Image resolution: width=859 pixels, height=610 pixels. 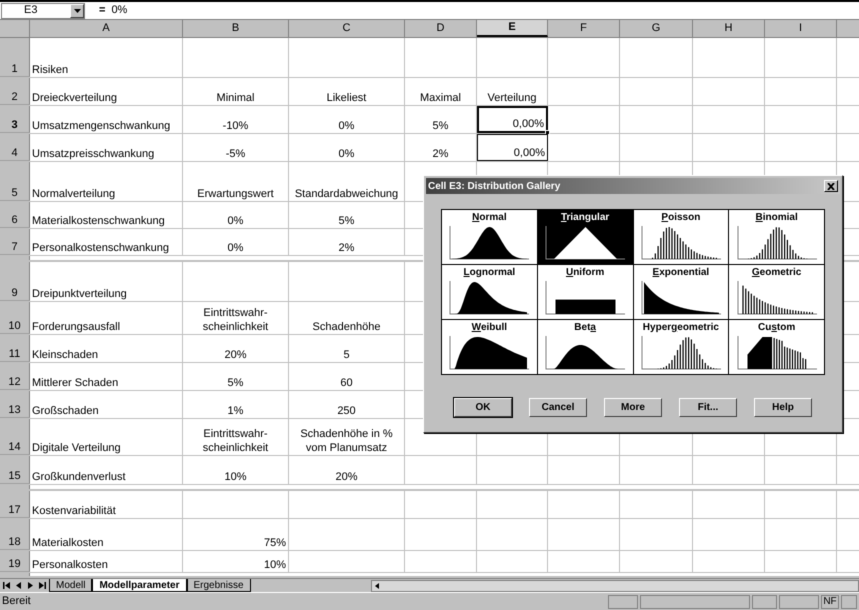 What do you see at coordinates (347, 28) in the screenshot?
I see `column-header: C` at bounding box center [347, 28].